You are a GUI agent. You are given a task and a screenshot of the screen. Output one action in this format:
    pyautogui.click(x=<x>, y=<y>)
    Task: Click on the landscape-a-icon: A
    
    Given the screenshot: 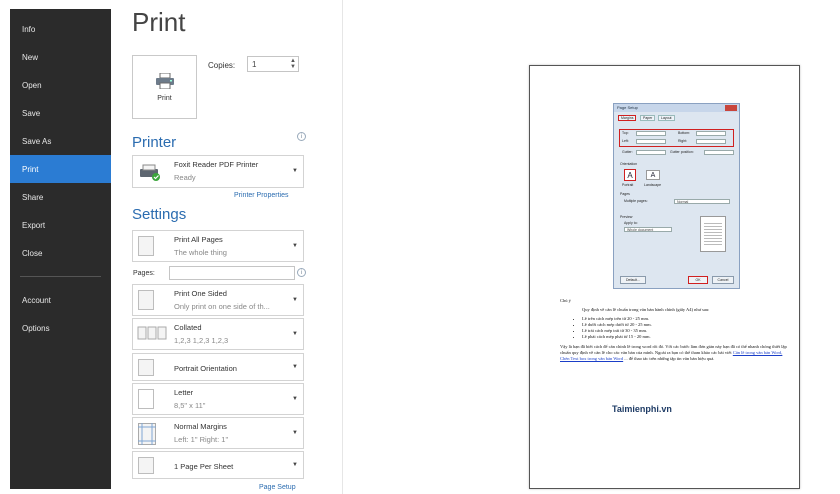 What is the action you would take?
    pyautogui.click(x=653, y=175)
    